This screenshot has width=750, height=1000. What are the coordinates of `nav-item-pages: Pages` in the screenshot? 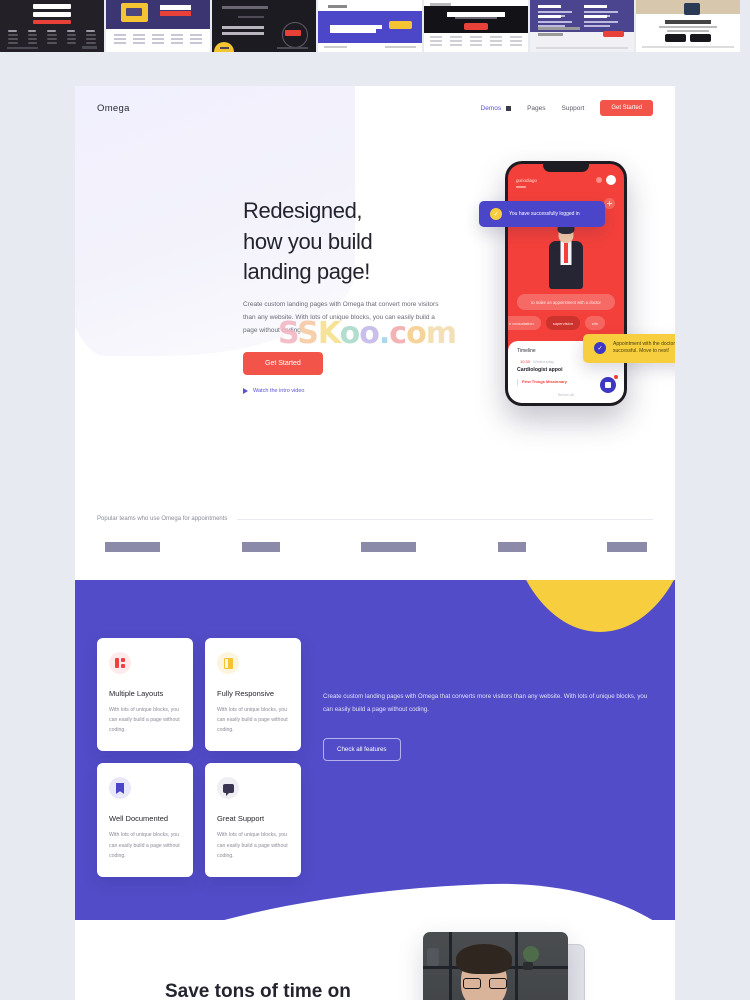 It's located at (536, 108).